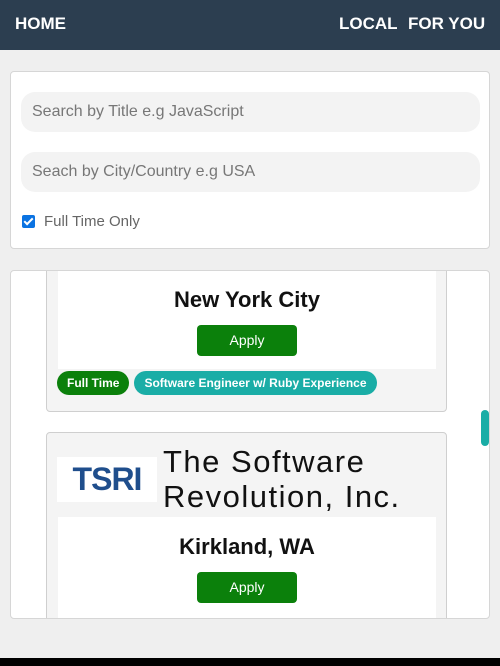 Image resolution: width=500 pixels, height=666 pixels. I want to click on nav-for-you-link: FOR YOU, so click(446, 24).